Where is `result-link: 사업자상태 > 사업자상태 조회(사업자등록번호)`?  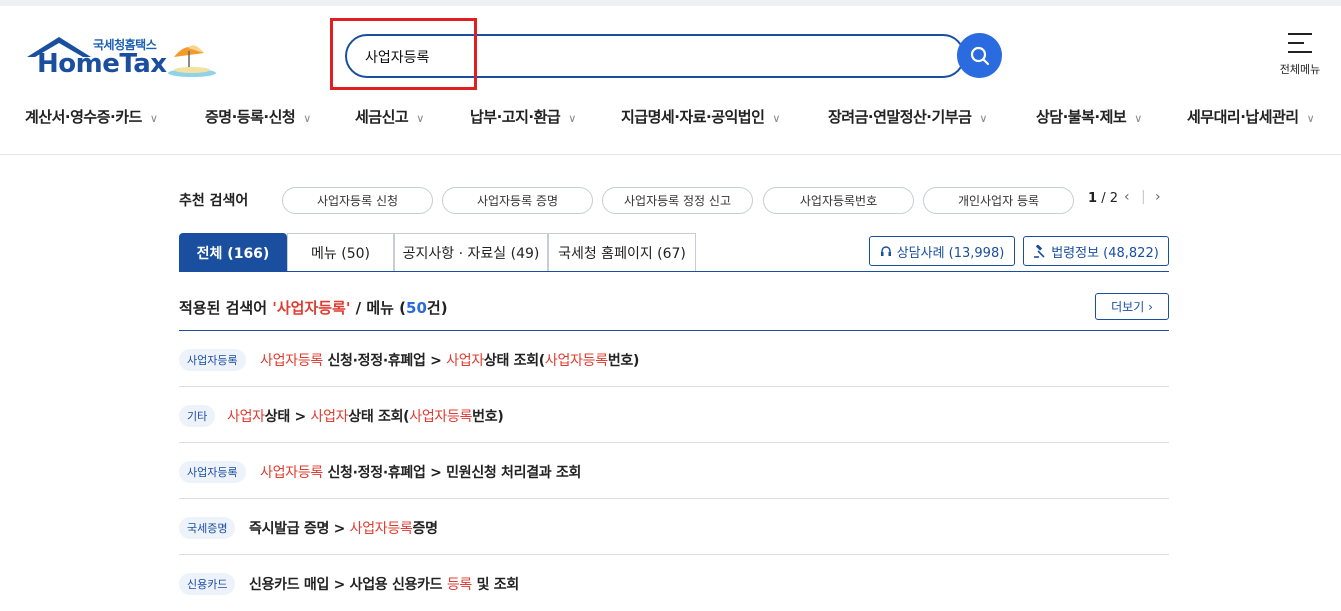
result-link: 사업자상태 > 사업자상태 조회(사업자등록번호) is located at coordinates (365, 416).